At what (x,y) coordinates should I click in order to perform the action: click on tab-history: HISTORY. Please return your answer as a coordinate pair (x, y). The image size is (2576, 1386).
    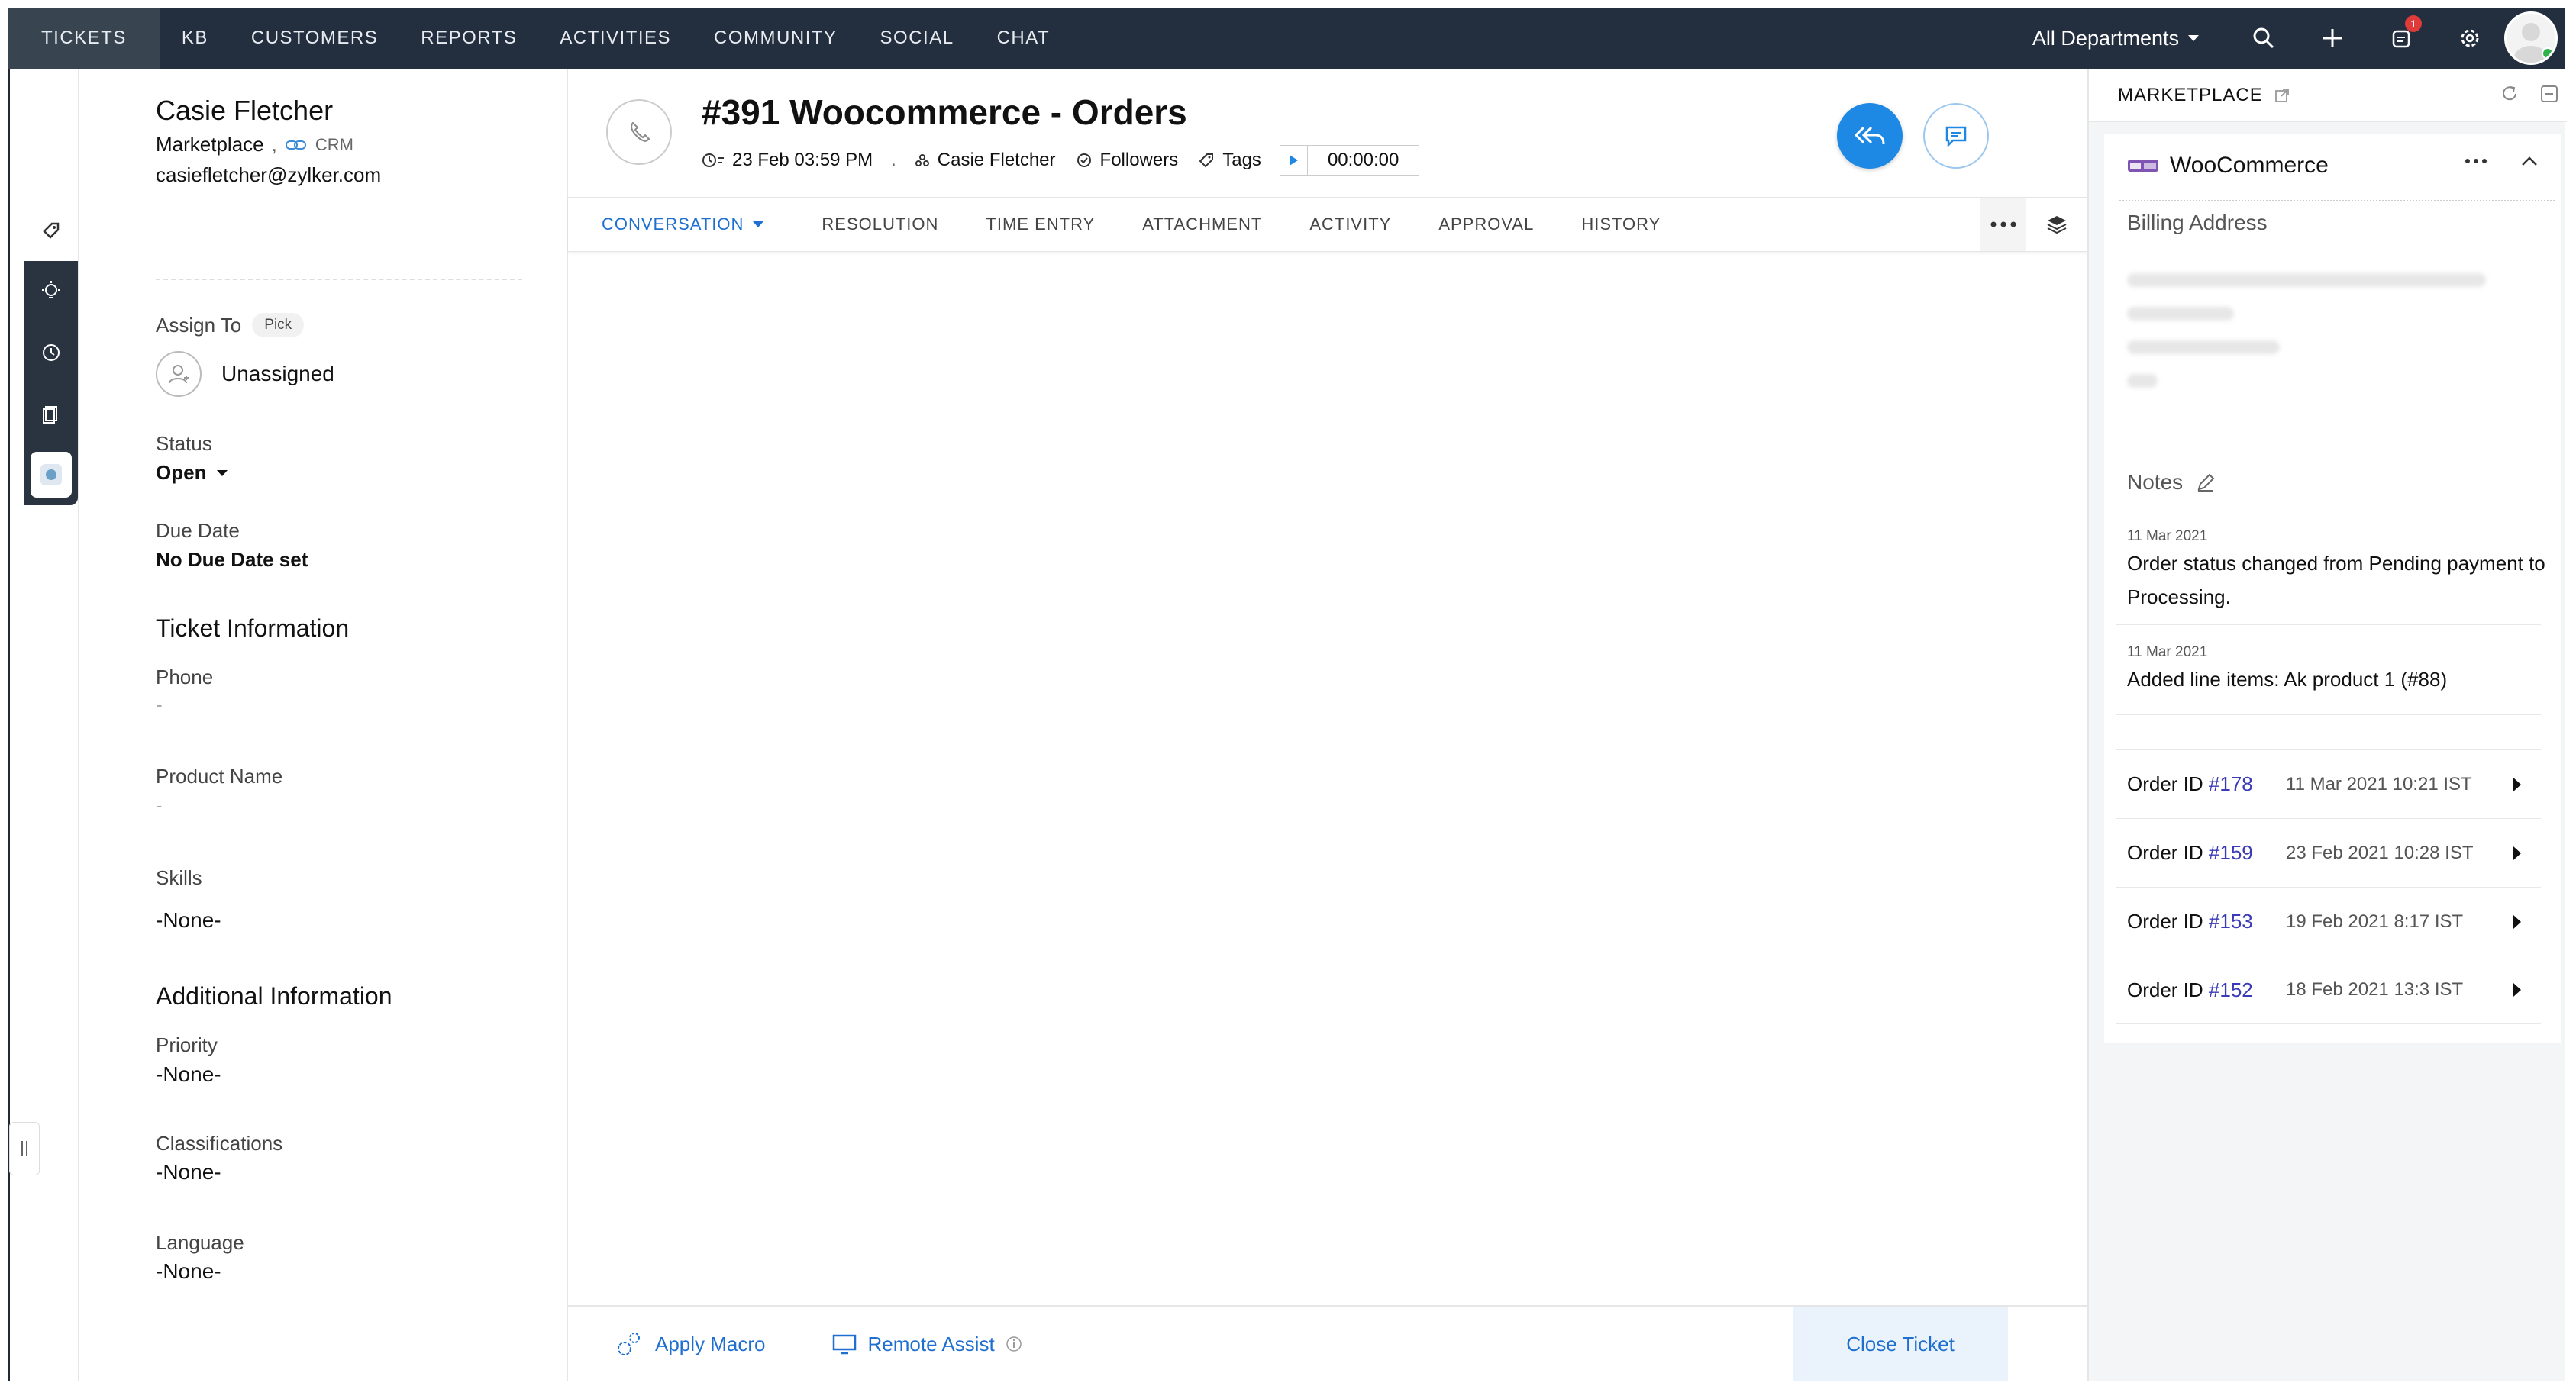
    Looking at the image, I should click on (1621, 224).